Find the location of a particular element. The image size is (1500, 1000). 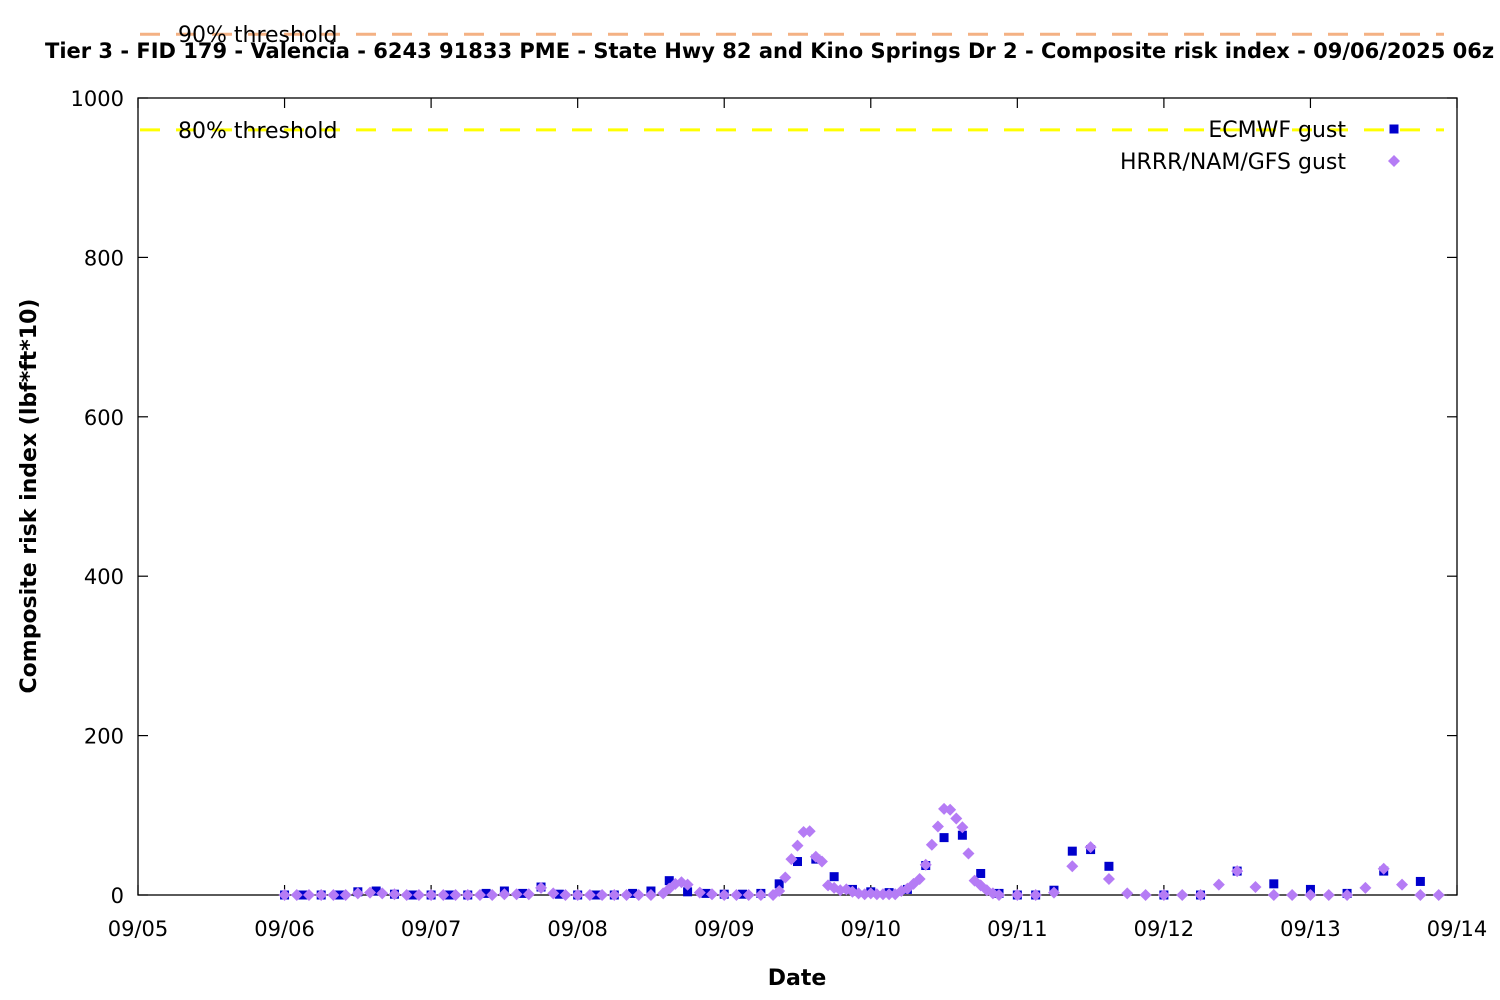

x-tick-label: 09/05 is located at coordinates (138, 929).